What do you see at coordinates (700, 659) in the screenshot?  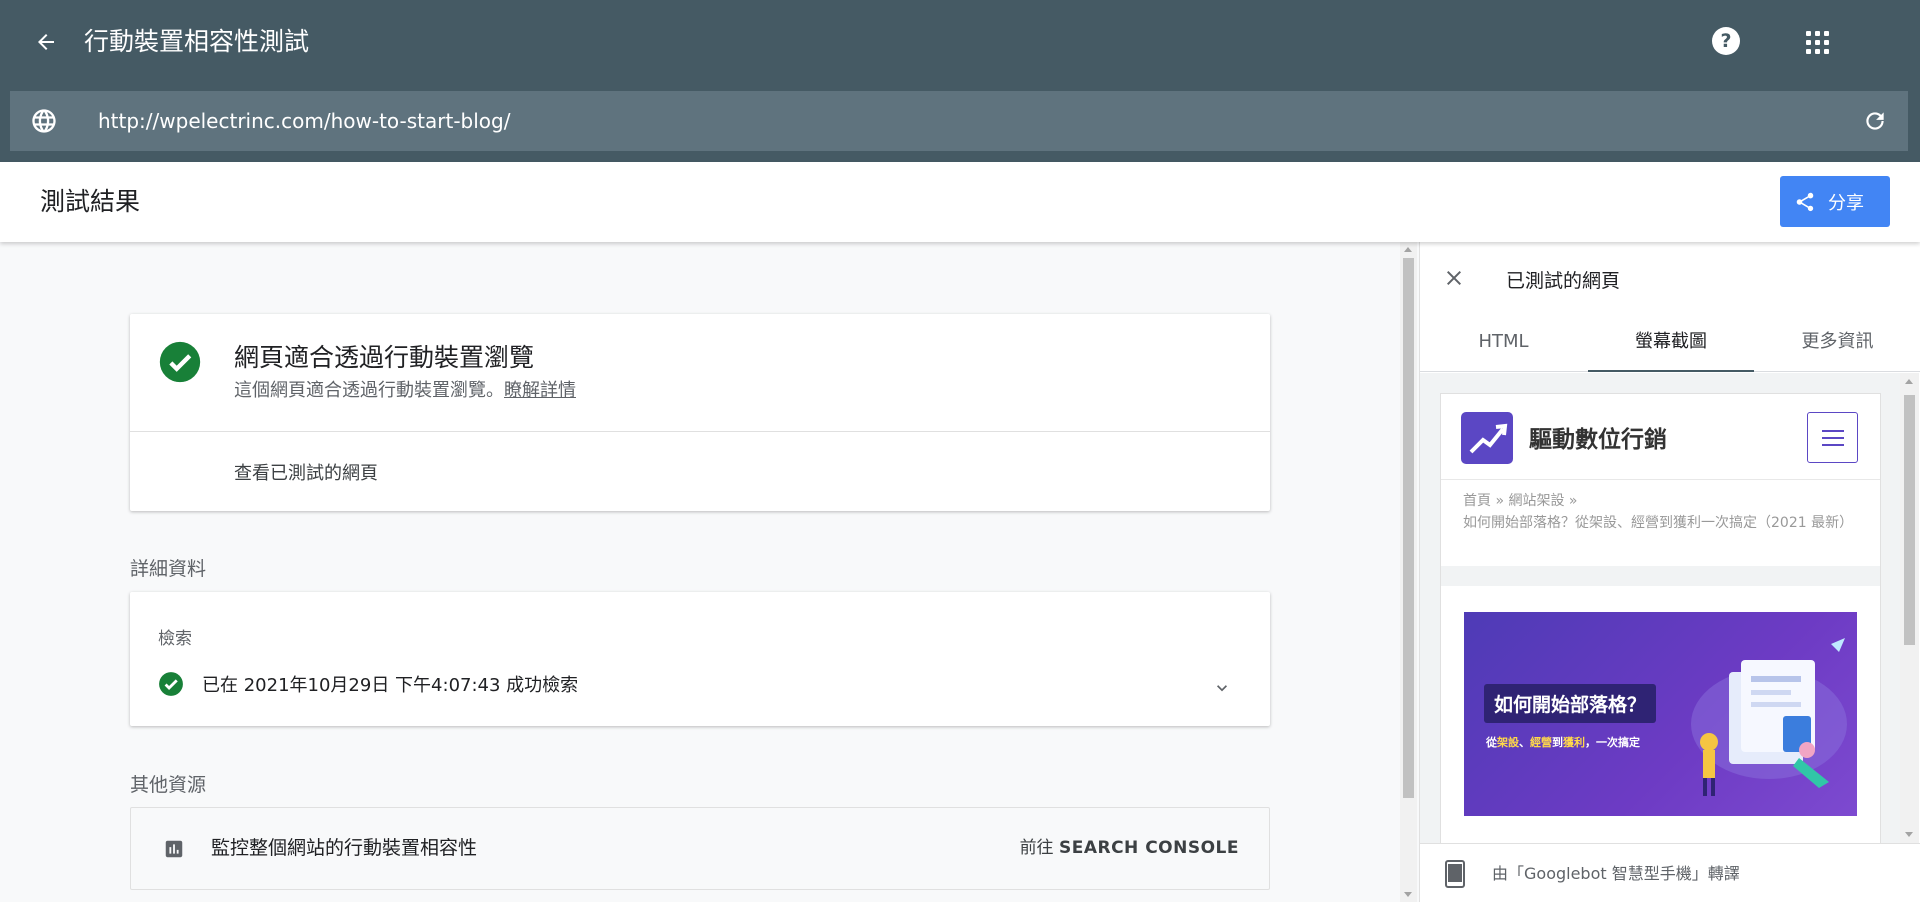 I see `crawl-card: 檢索 已在 2021年10月29日 下午4:07:43 成功檢索` at bounding box center [700, 659].